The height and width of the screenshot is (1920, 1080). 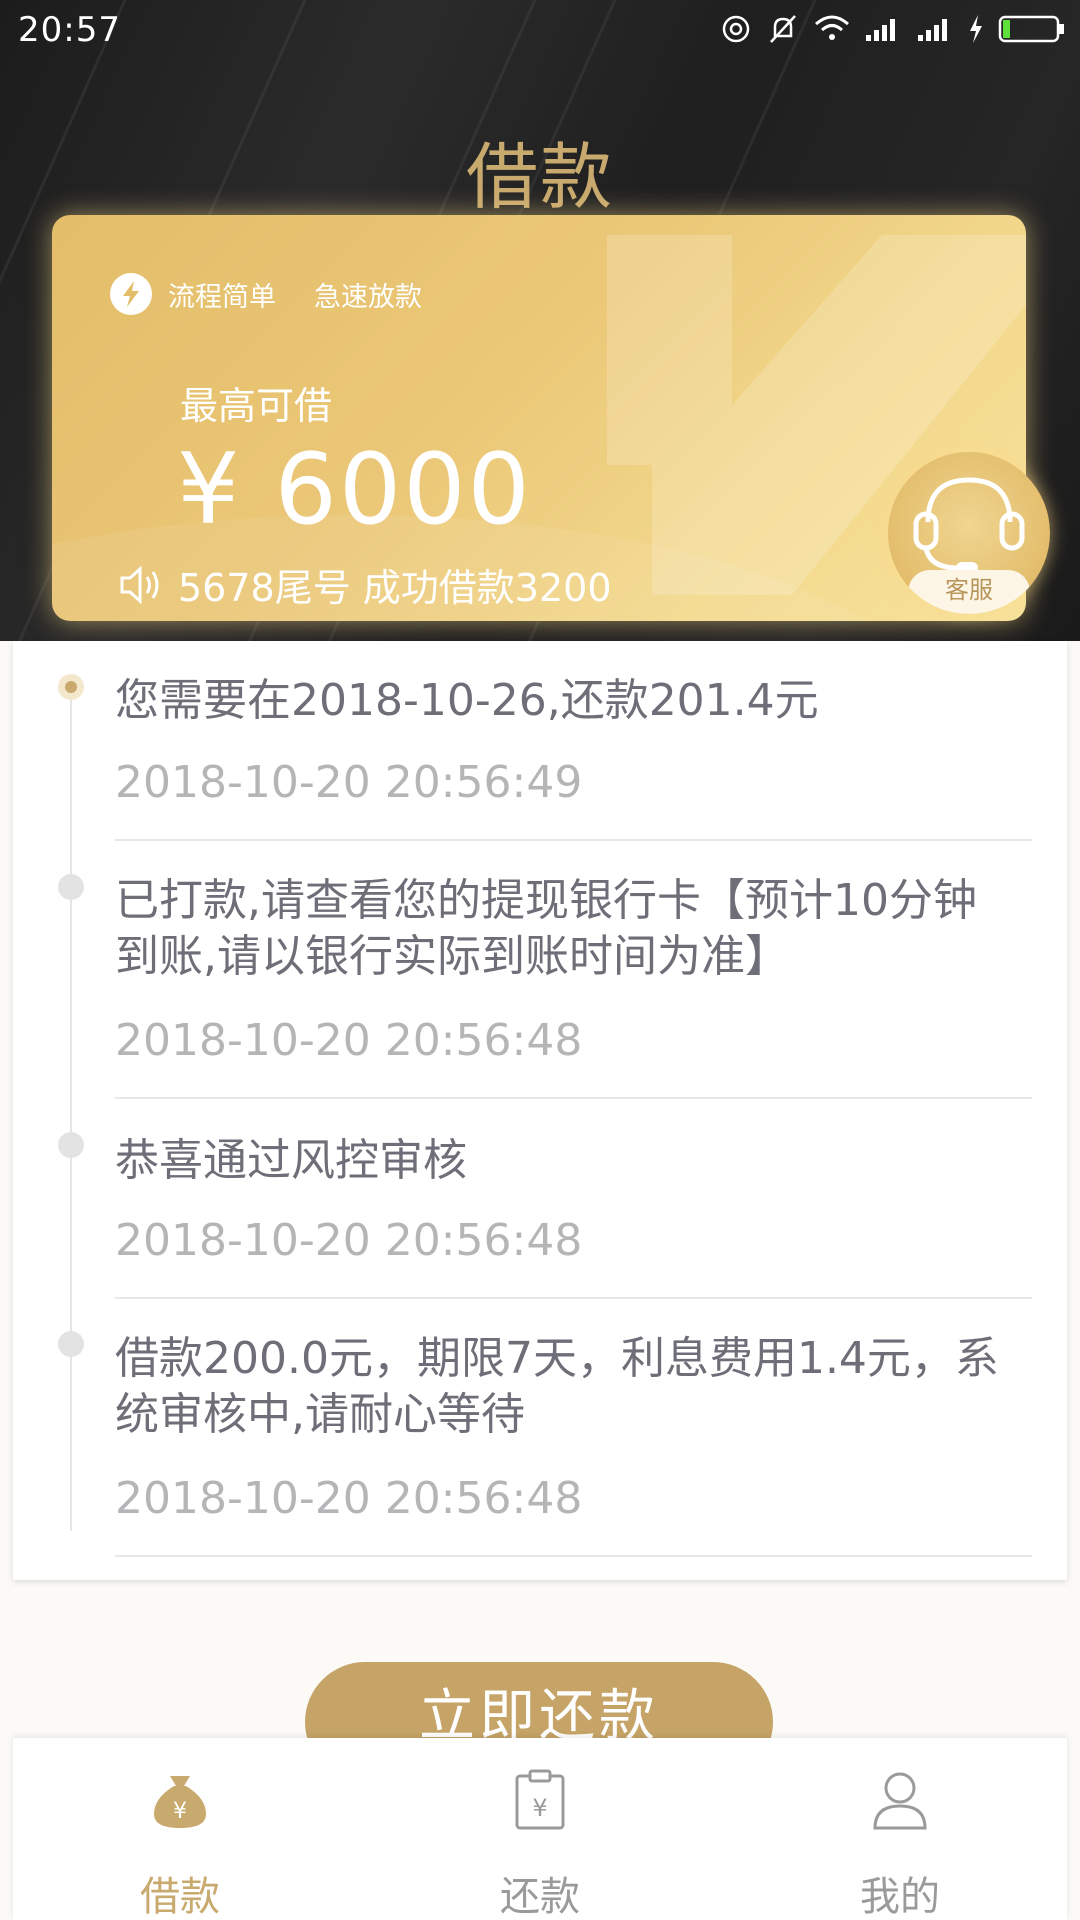 I want to click on timeline-message: 已打款,请查看您的提现银行卡【预计10分钟到账,请以银行实际到账时间为准】, so click(x=546, y=928).